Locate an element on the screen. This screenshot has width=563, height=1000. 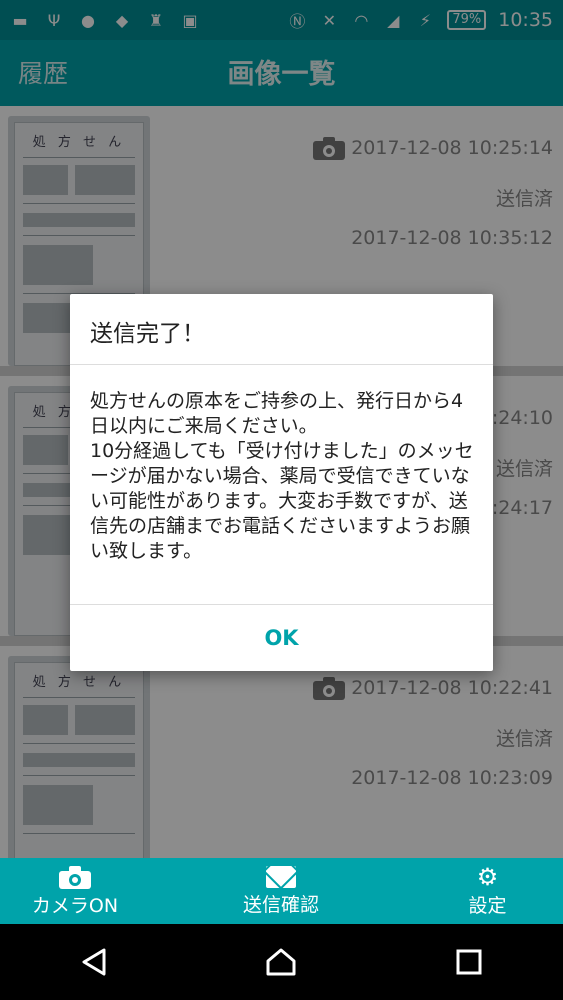
tab-settings: ⚙ 設定 is located at coordinates (487, 891).